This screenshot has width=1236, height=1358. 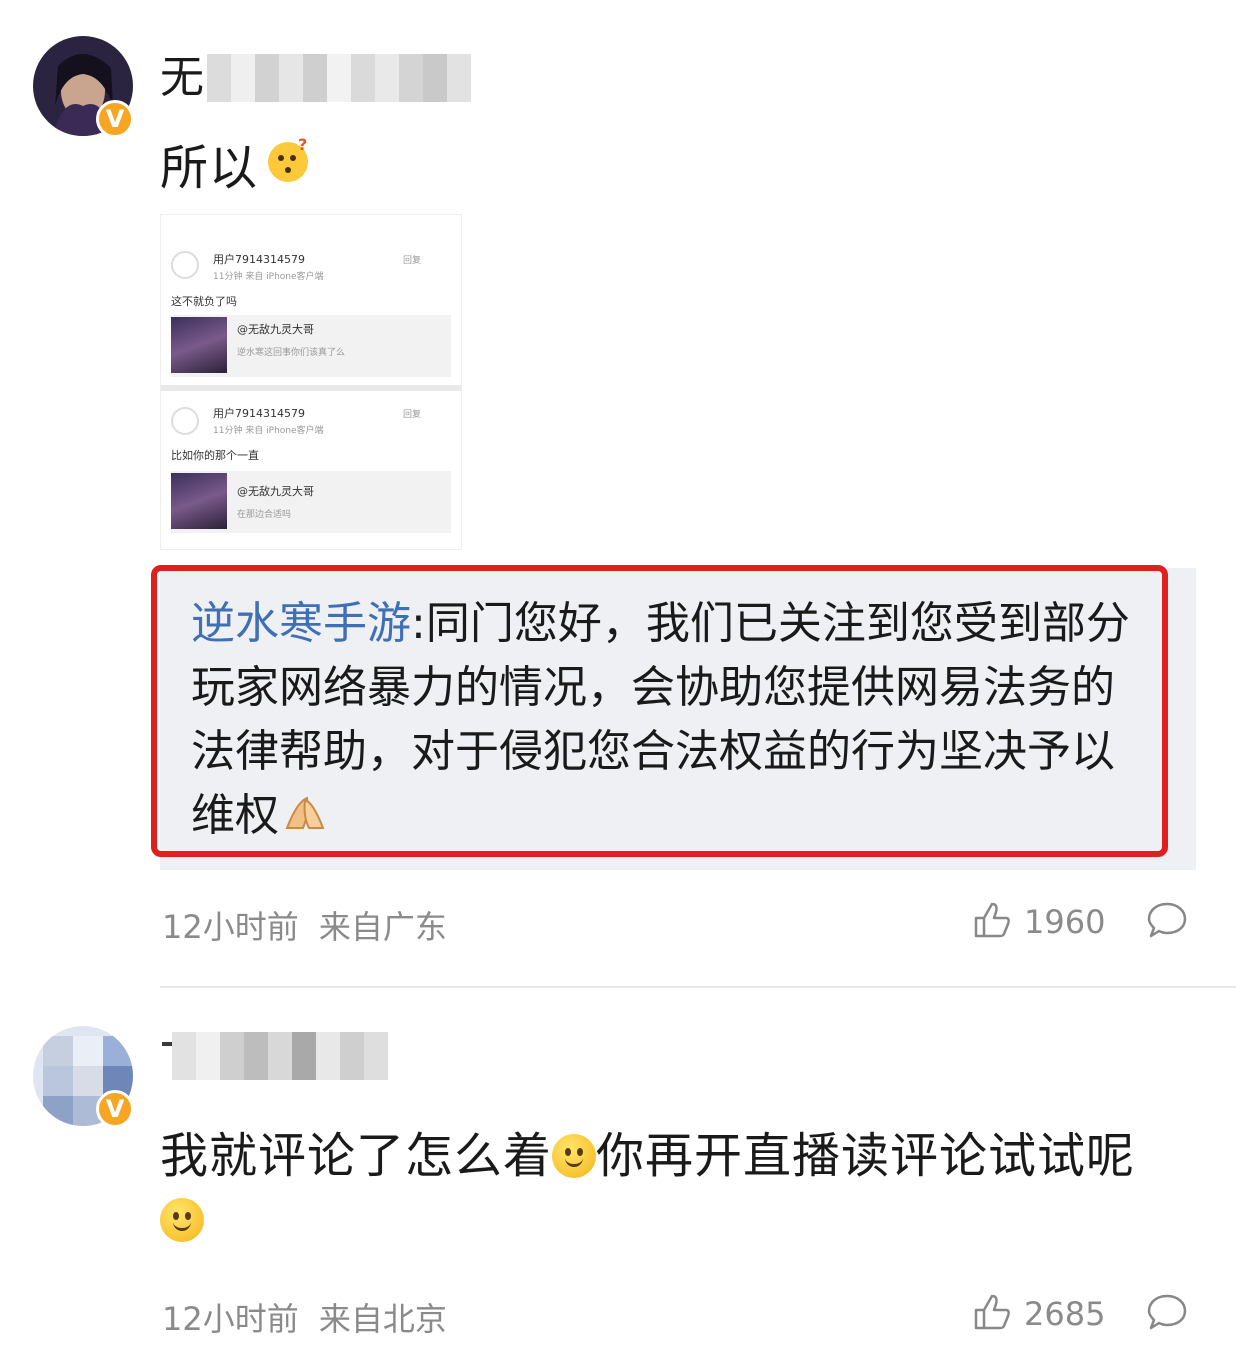 What do you see at coordinates (382, 927) in the screenshot?
I see `location: 来自广东` at bounding box center [382, 927].